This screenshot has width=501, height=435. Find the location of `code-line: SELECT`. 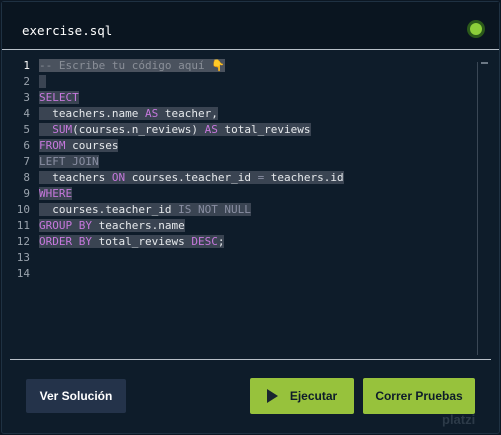

code-line: SELECT is located at coordinates (254, 98).